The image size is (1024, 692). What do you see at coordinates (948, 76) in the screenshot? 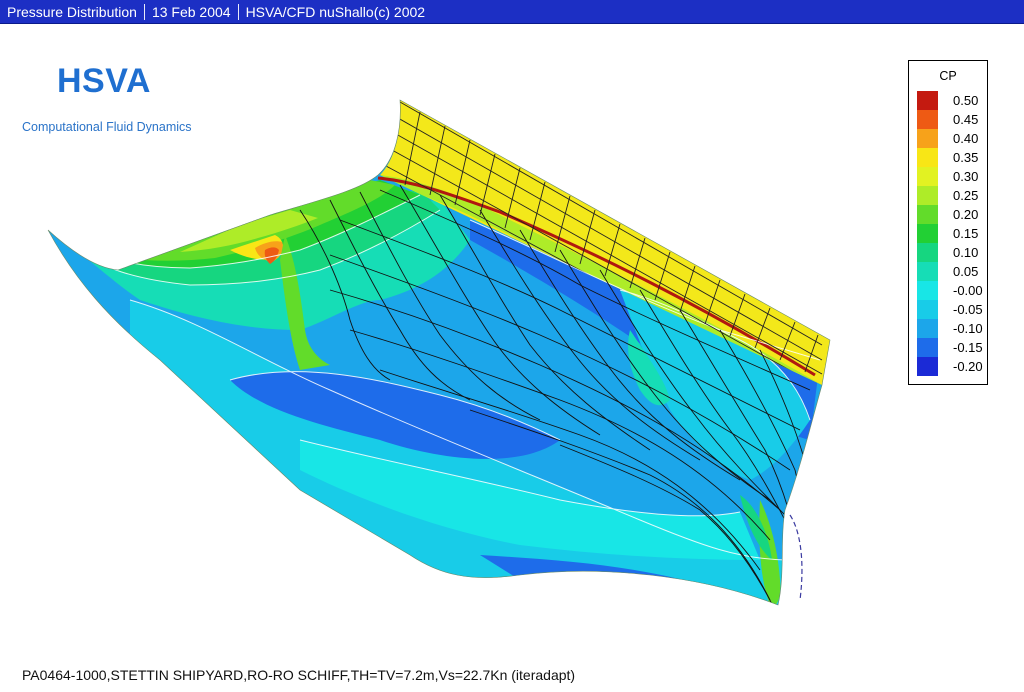
I see `legend-title: CP` at bounding box center [948, 76].